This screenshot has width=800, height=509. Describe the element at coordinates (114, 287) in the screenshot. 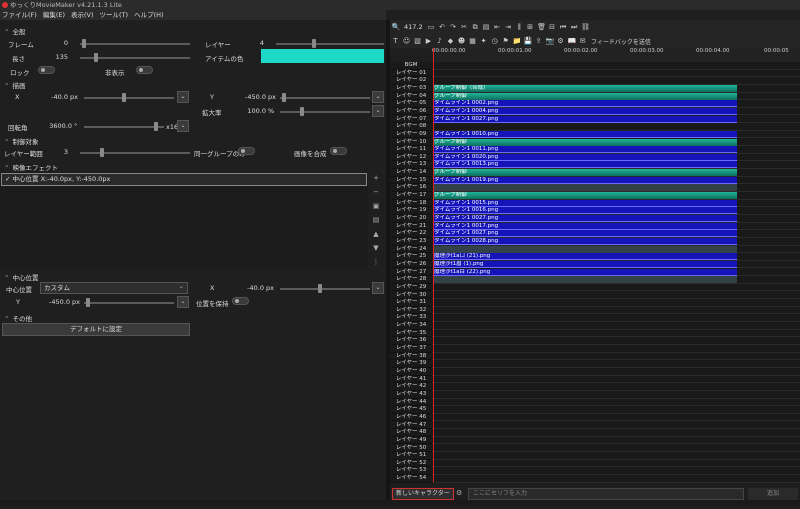

I see `center-mode-select: カスタム` at that location.